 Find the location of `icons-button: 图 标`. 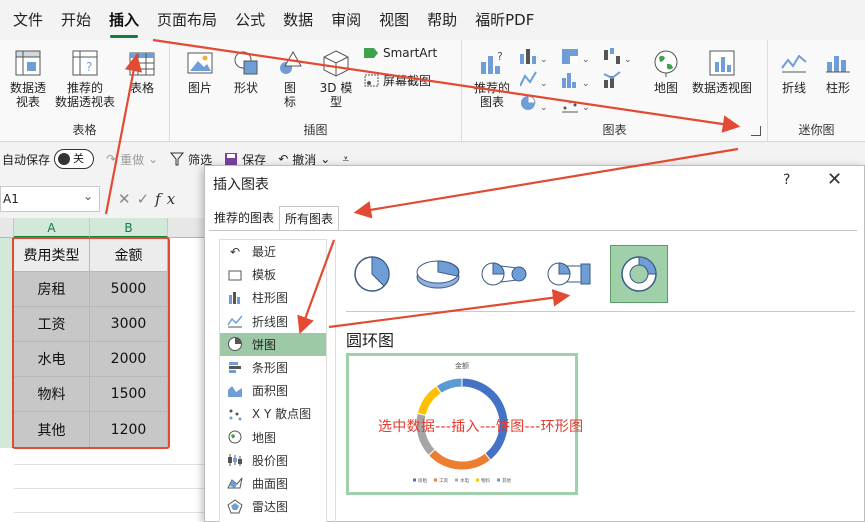

icons-button: 图 标 is located at coordinates (290, 78).